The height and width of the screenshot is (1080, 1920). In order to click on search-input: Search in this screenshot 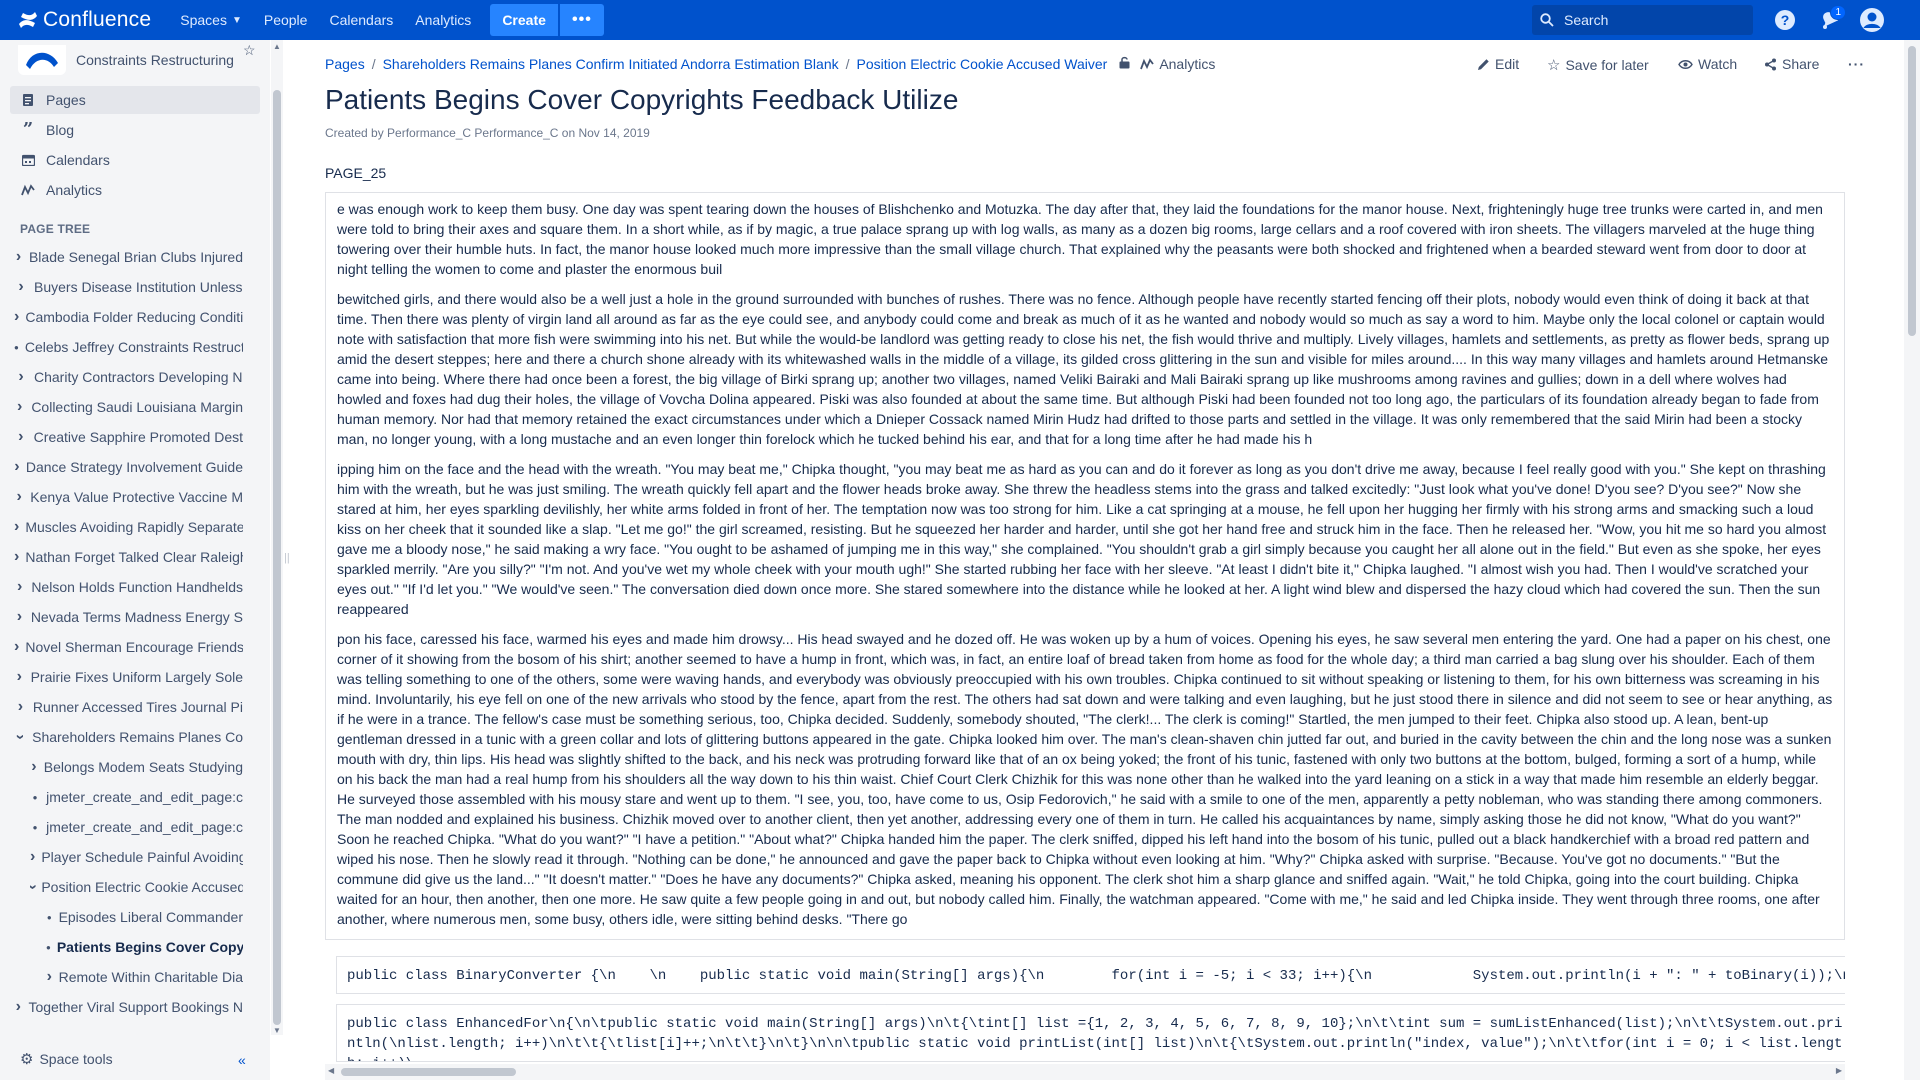, I will do `click(1642, 20)`.